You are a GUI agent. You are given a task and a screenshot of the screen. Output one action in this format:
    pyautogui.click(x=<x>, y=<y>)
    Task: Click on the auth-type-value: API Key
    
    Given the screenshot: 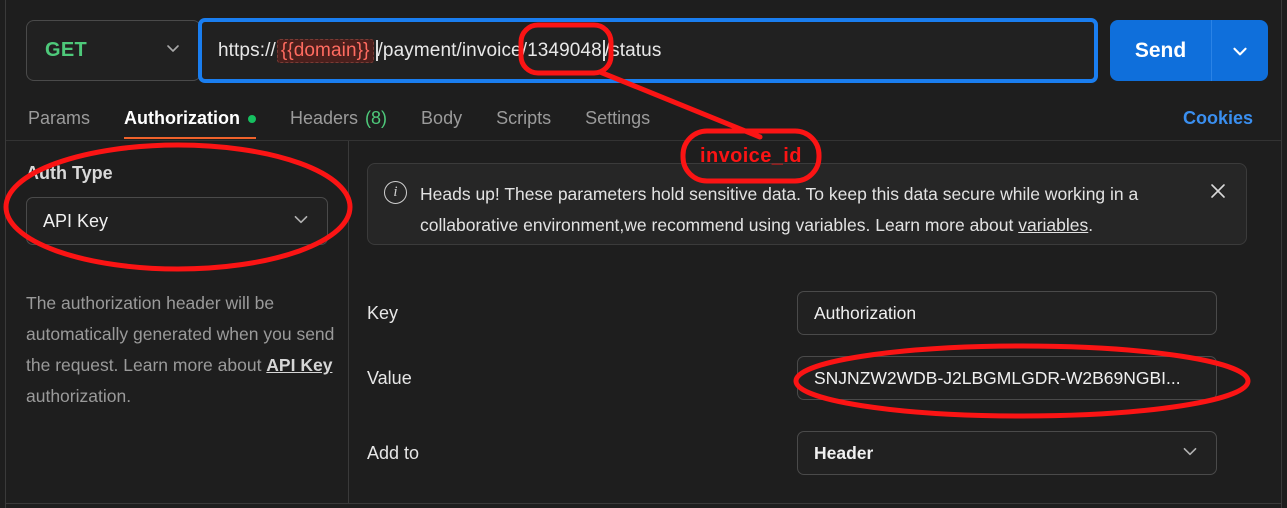 What is the action you would take?
    pyautogui.click(x=76, y=220)
    